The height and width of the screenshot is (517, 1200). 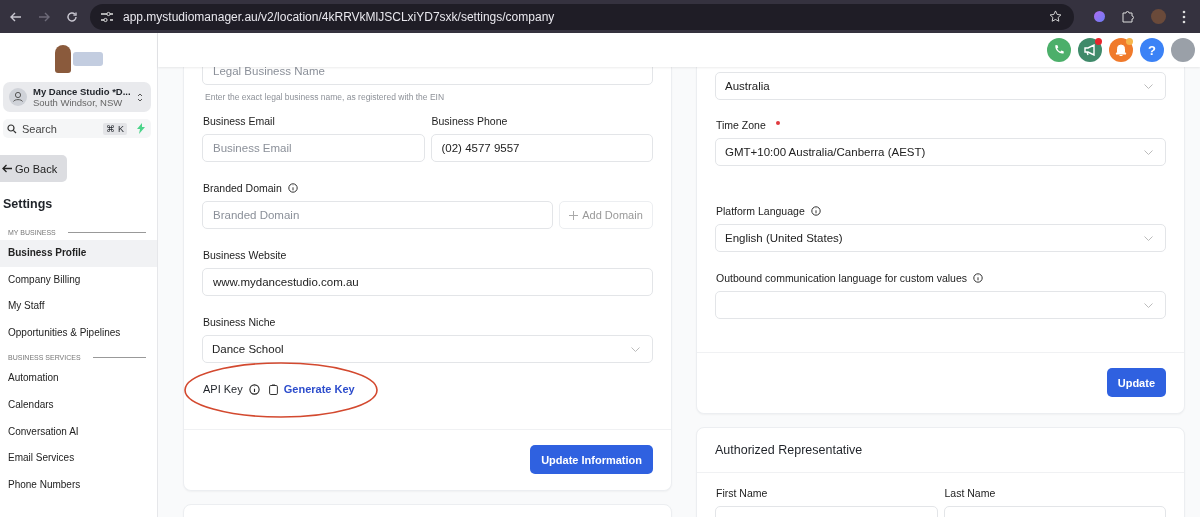 I want to click on search-placeholder: Search, so click(x=40, y=128).